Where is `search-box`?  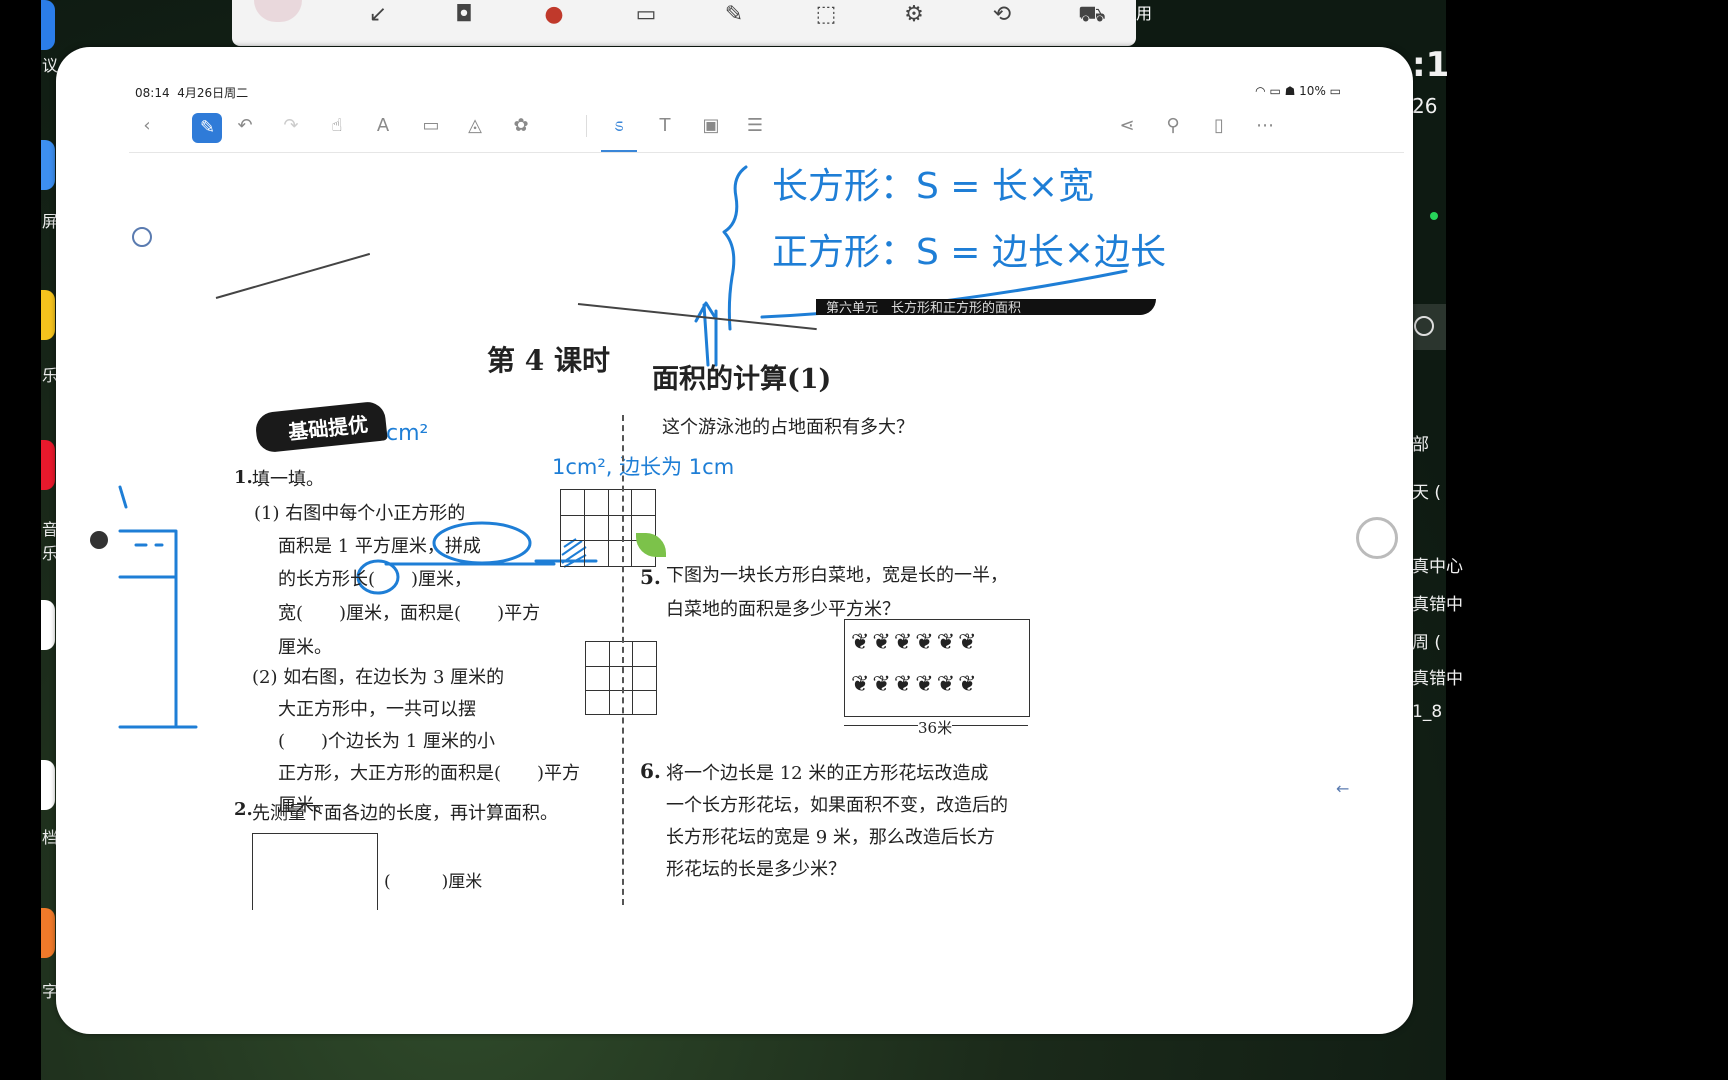 search-box is located at coordinates (1427, 327).